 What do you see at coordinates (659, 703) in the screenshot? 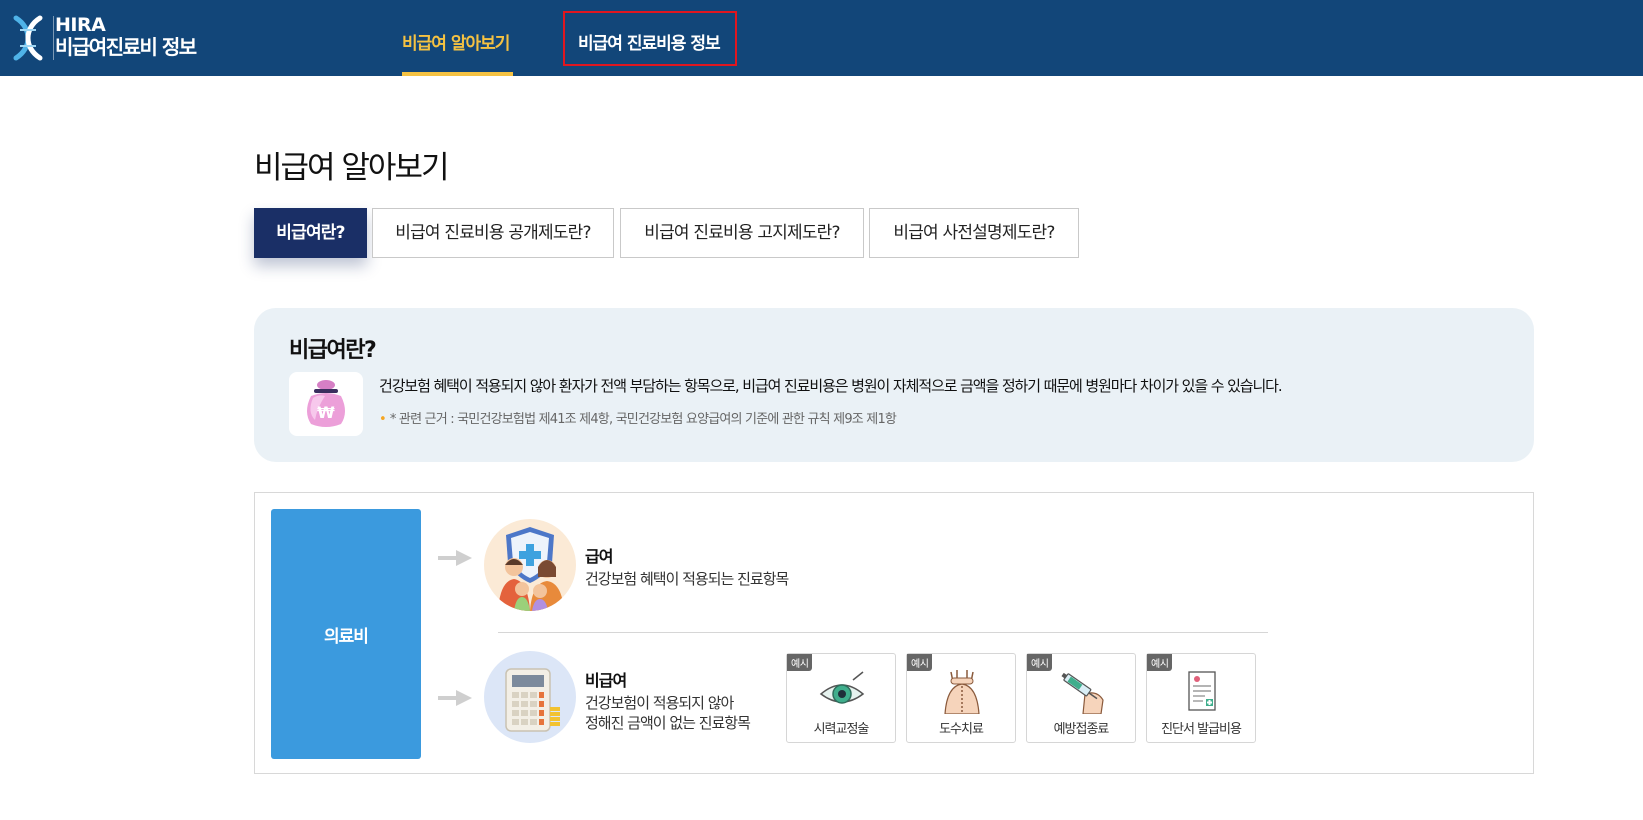
I see `noncovered-desc-line1: 건강보험이 적용되지 않아` at bounding box center [659, 703].